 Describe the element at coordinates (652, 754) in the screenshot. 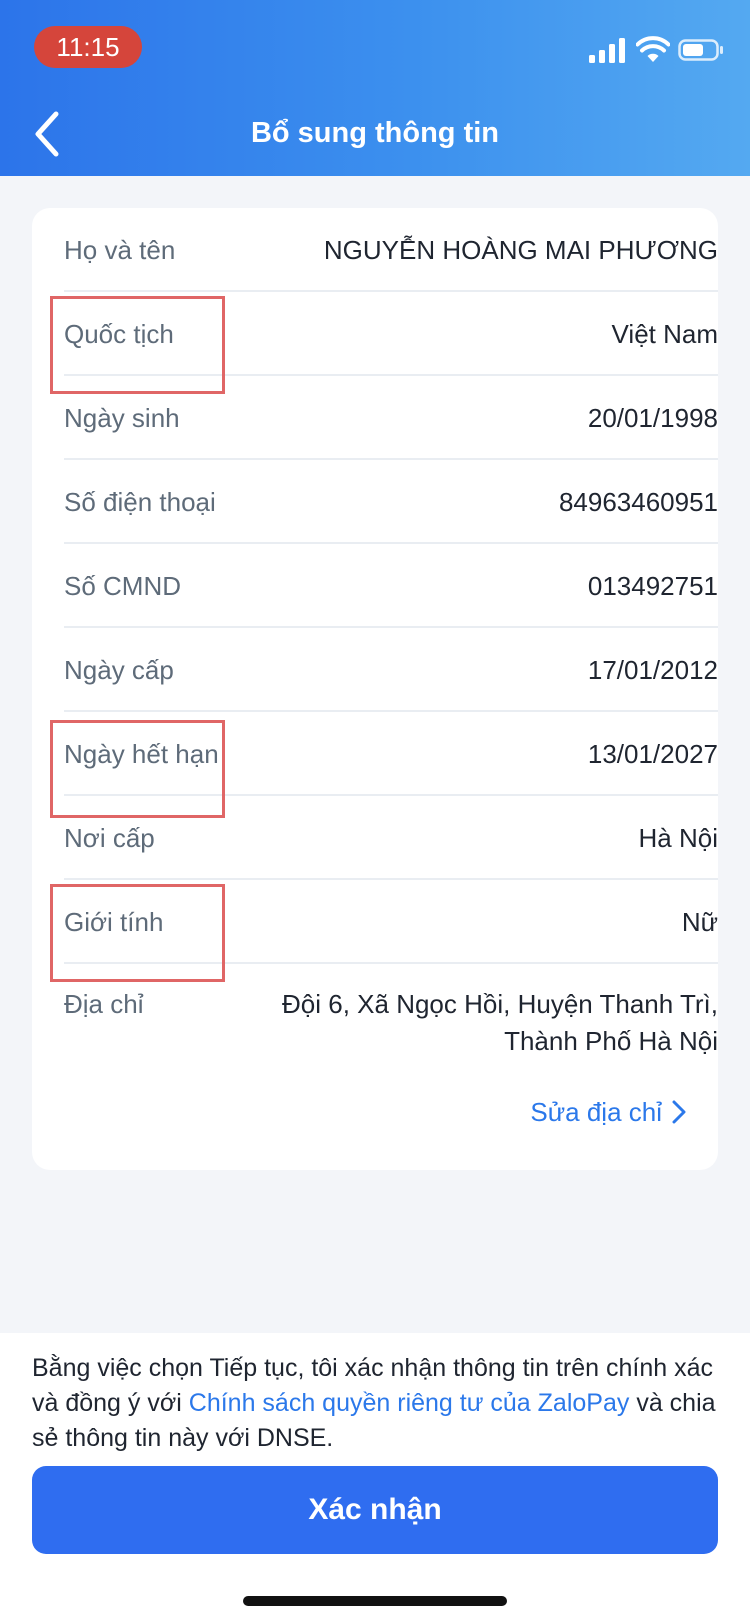

I see `info-value: 13/01/2027` at that location.